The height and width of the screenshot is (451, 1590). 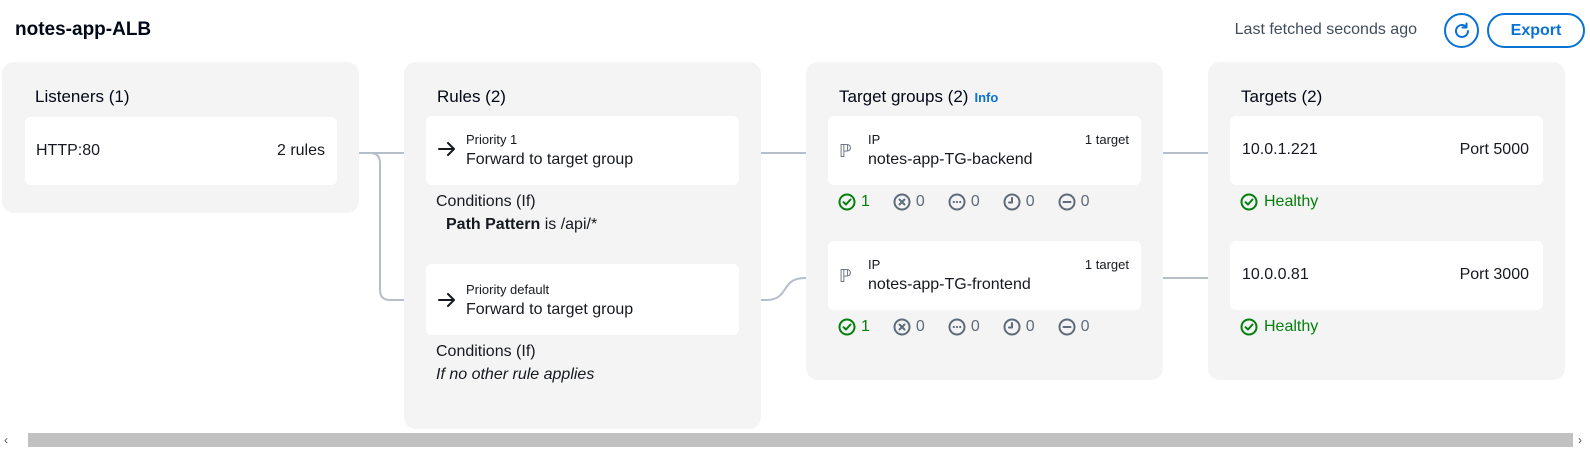 I want to click on target-group-card-backend: ℙ IP notes-app-TG-backend 1 target, so click(x=984, y=150).